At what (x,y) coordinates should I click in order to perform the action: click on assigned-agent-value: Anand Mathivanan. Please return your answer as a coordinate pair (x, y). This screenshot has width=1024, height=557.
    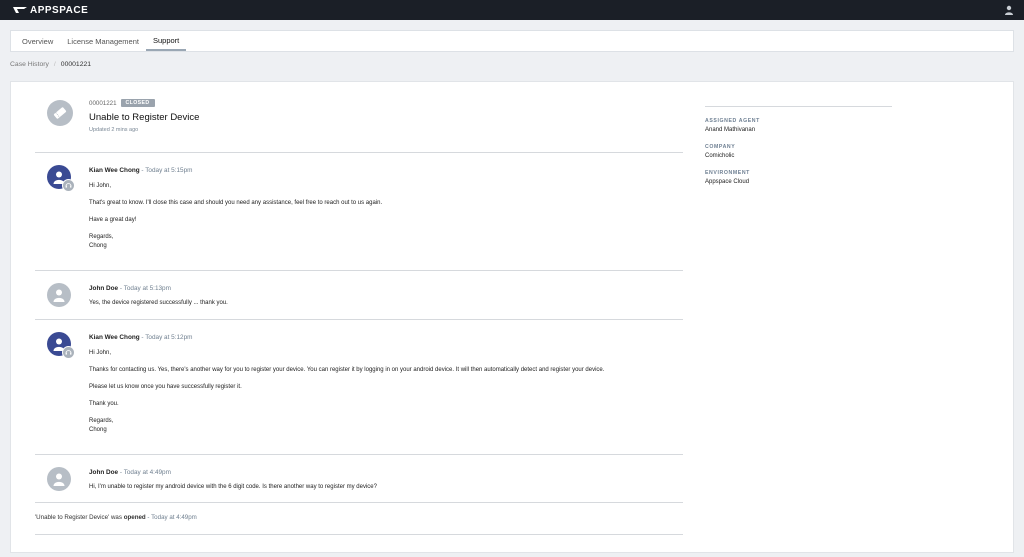
    Looking at the image, I should click on (730, 130).